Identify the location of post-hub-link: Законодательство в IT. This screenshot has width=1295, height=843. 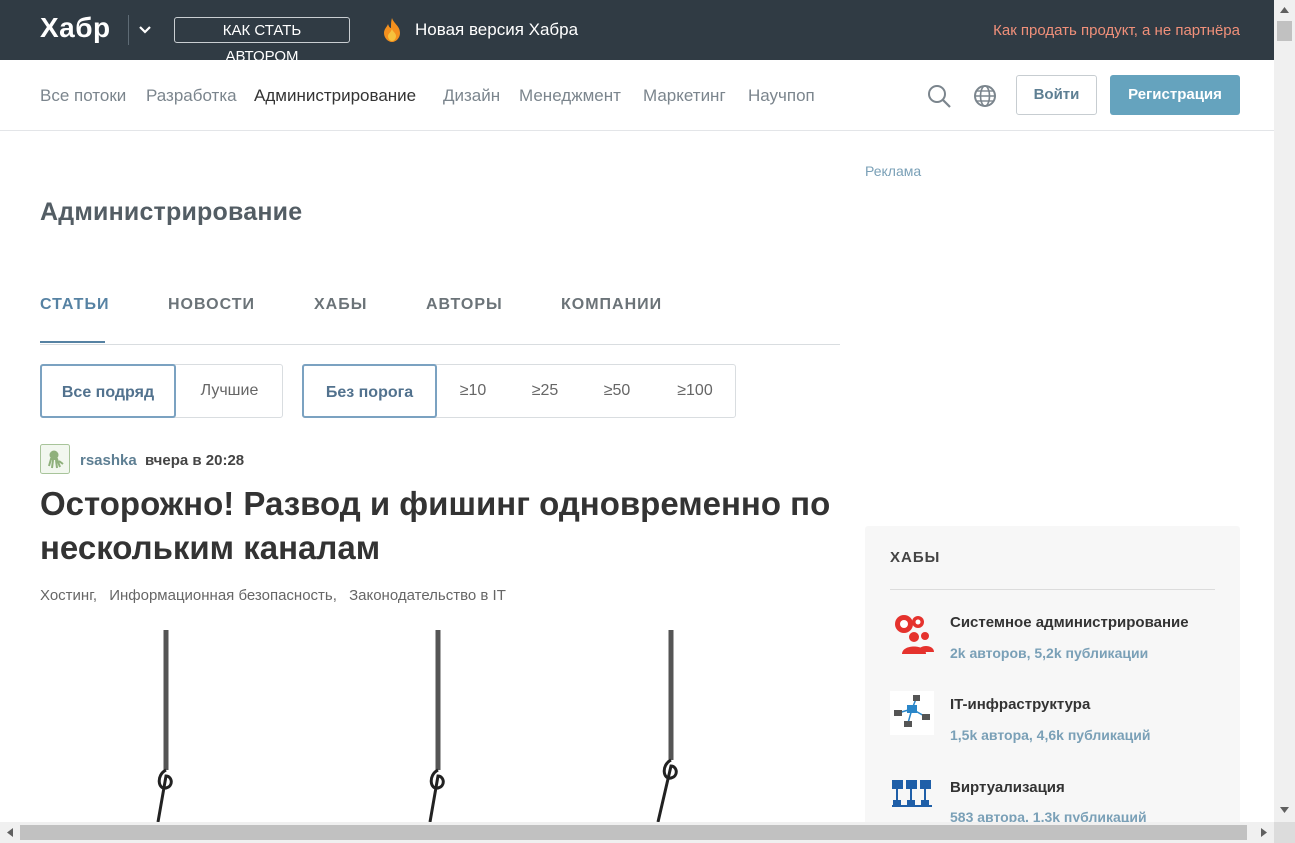
(427, 595).